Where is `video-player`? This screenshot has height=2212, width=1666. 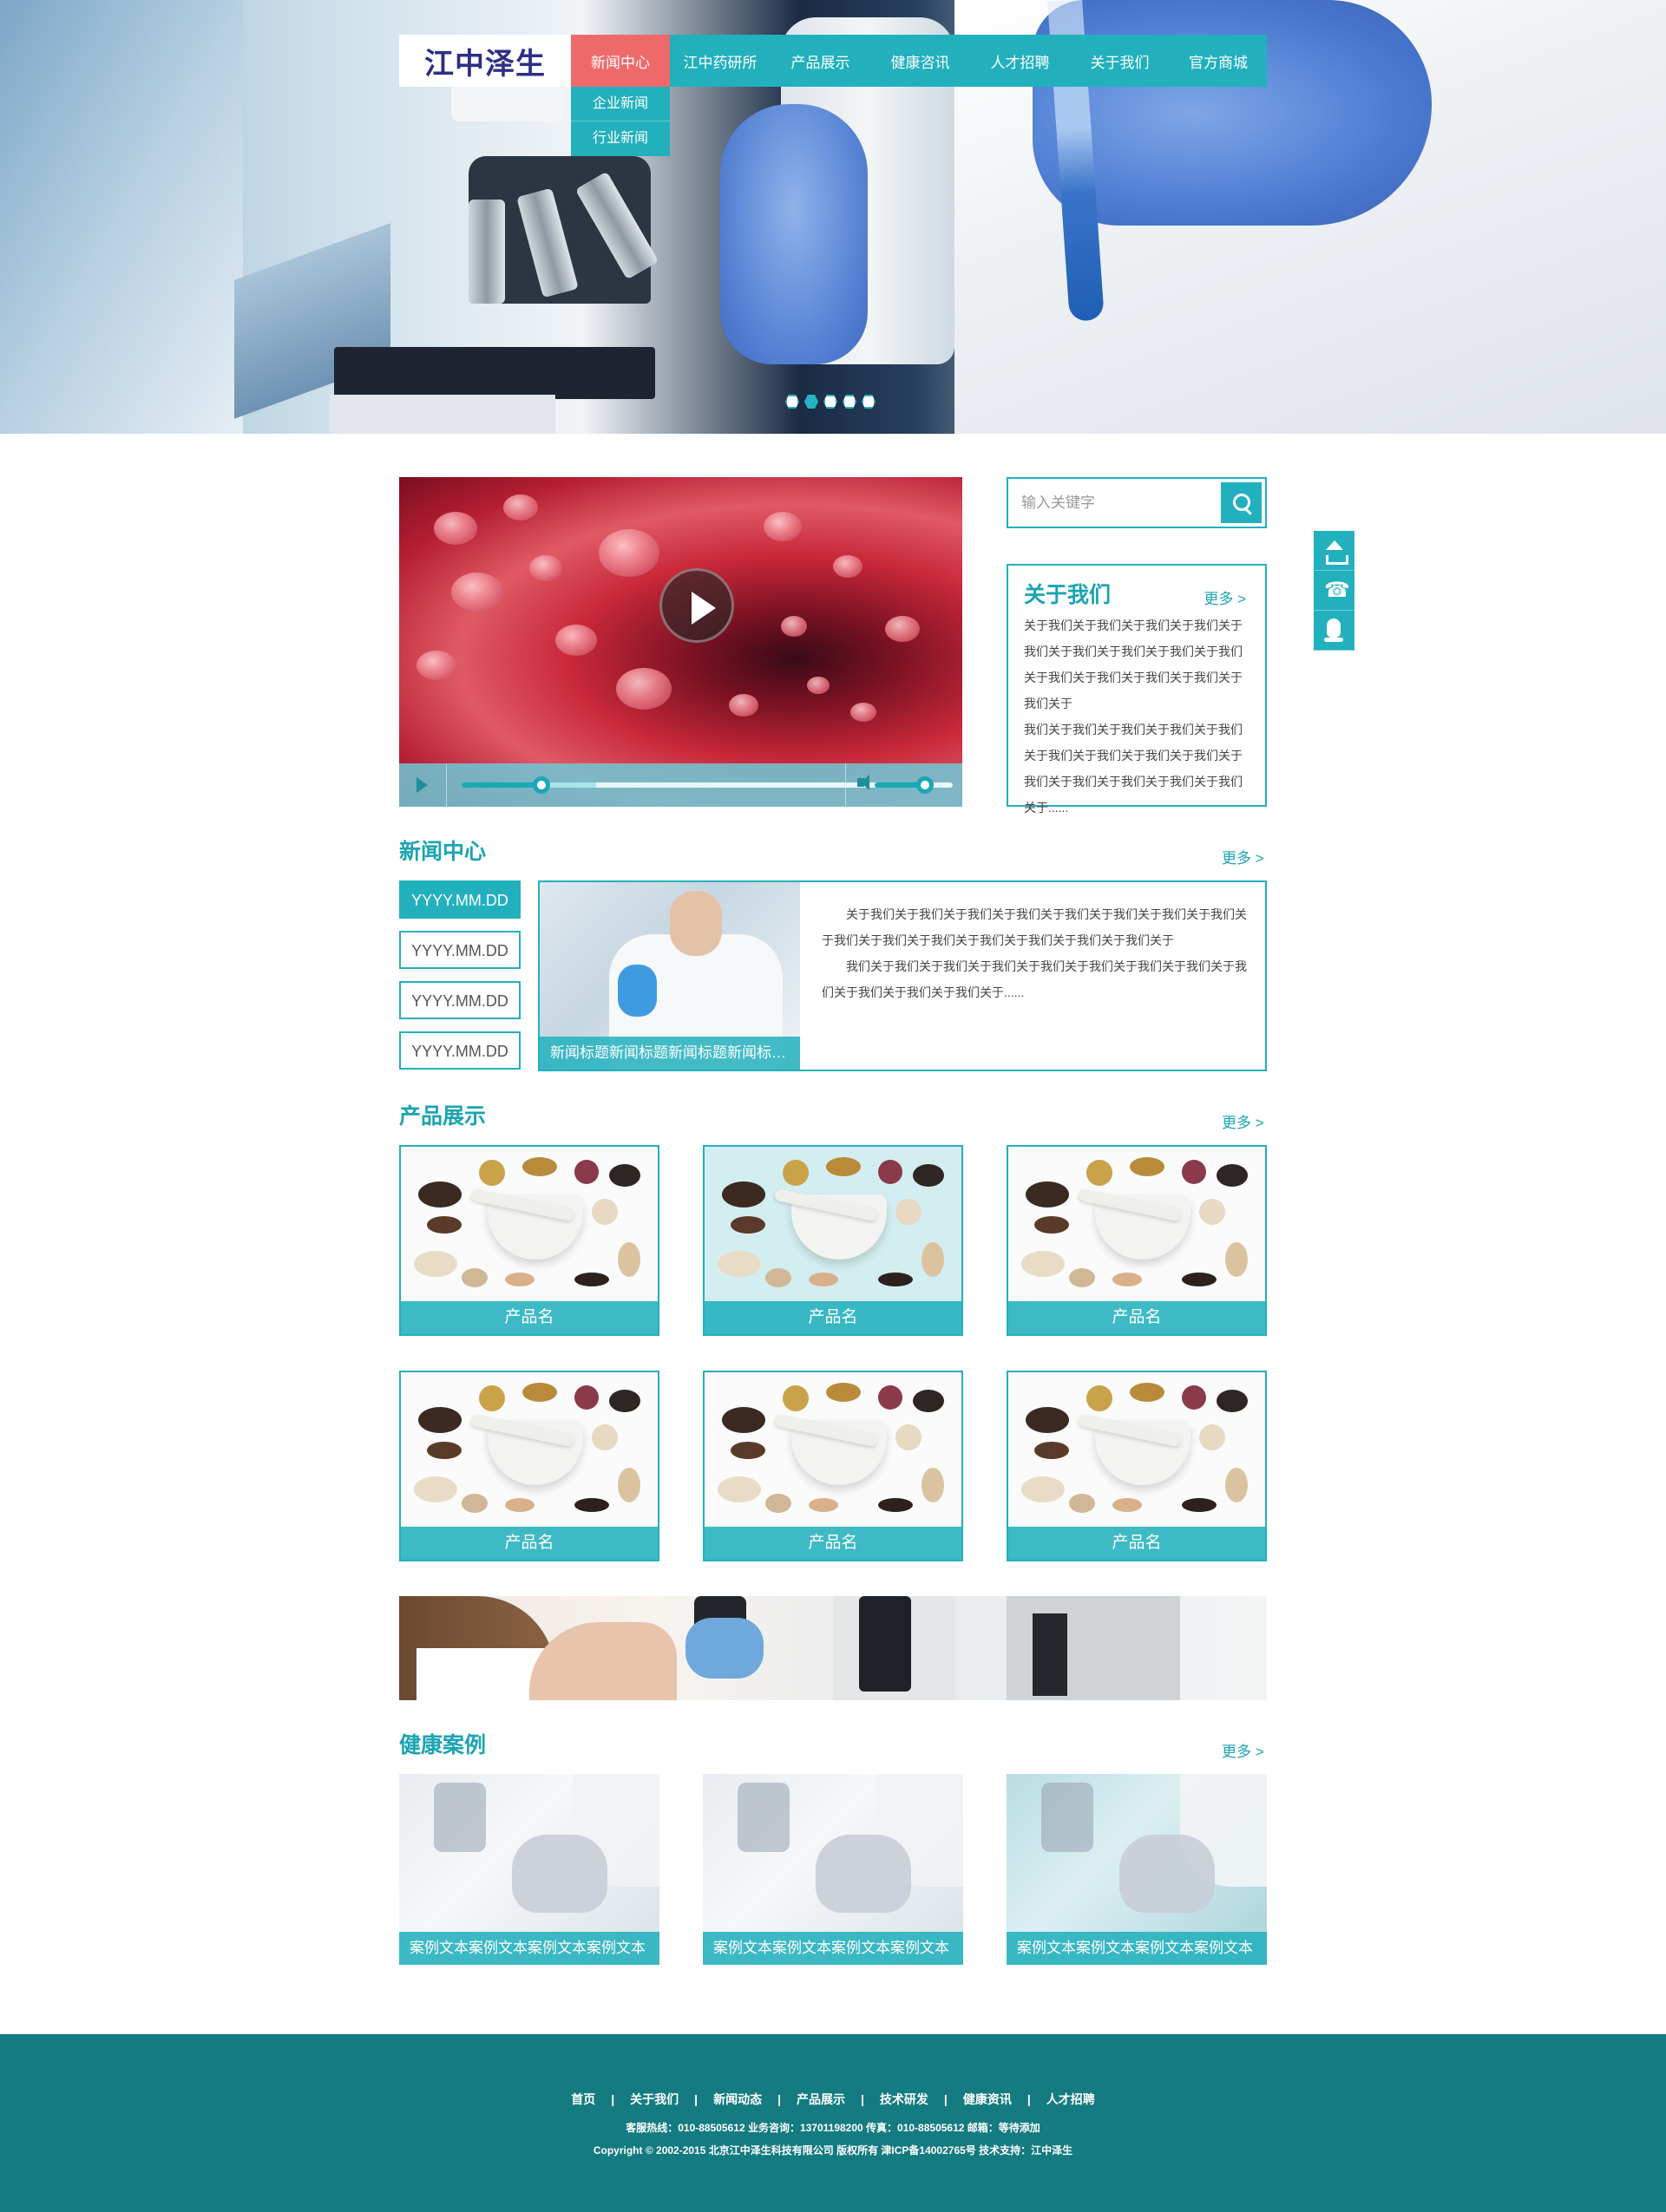 video-player is located at coordinates (680, 642).